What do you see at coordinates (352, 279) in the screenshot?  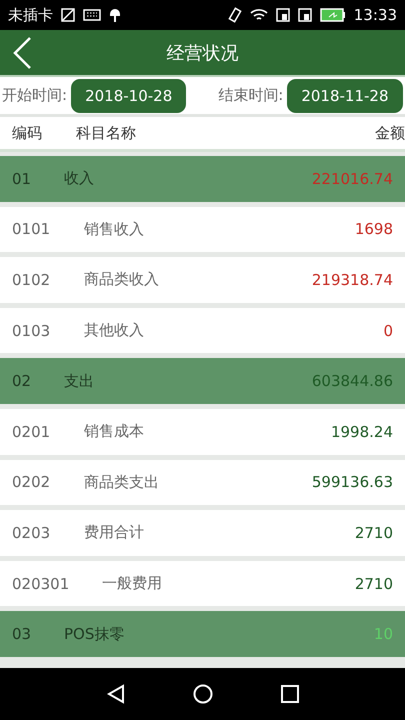 I see `account-amount: 219318.74` at bounding box center [352, 279].